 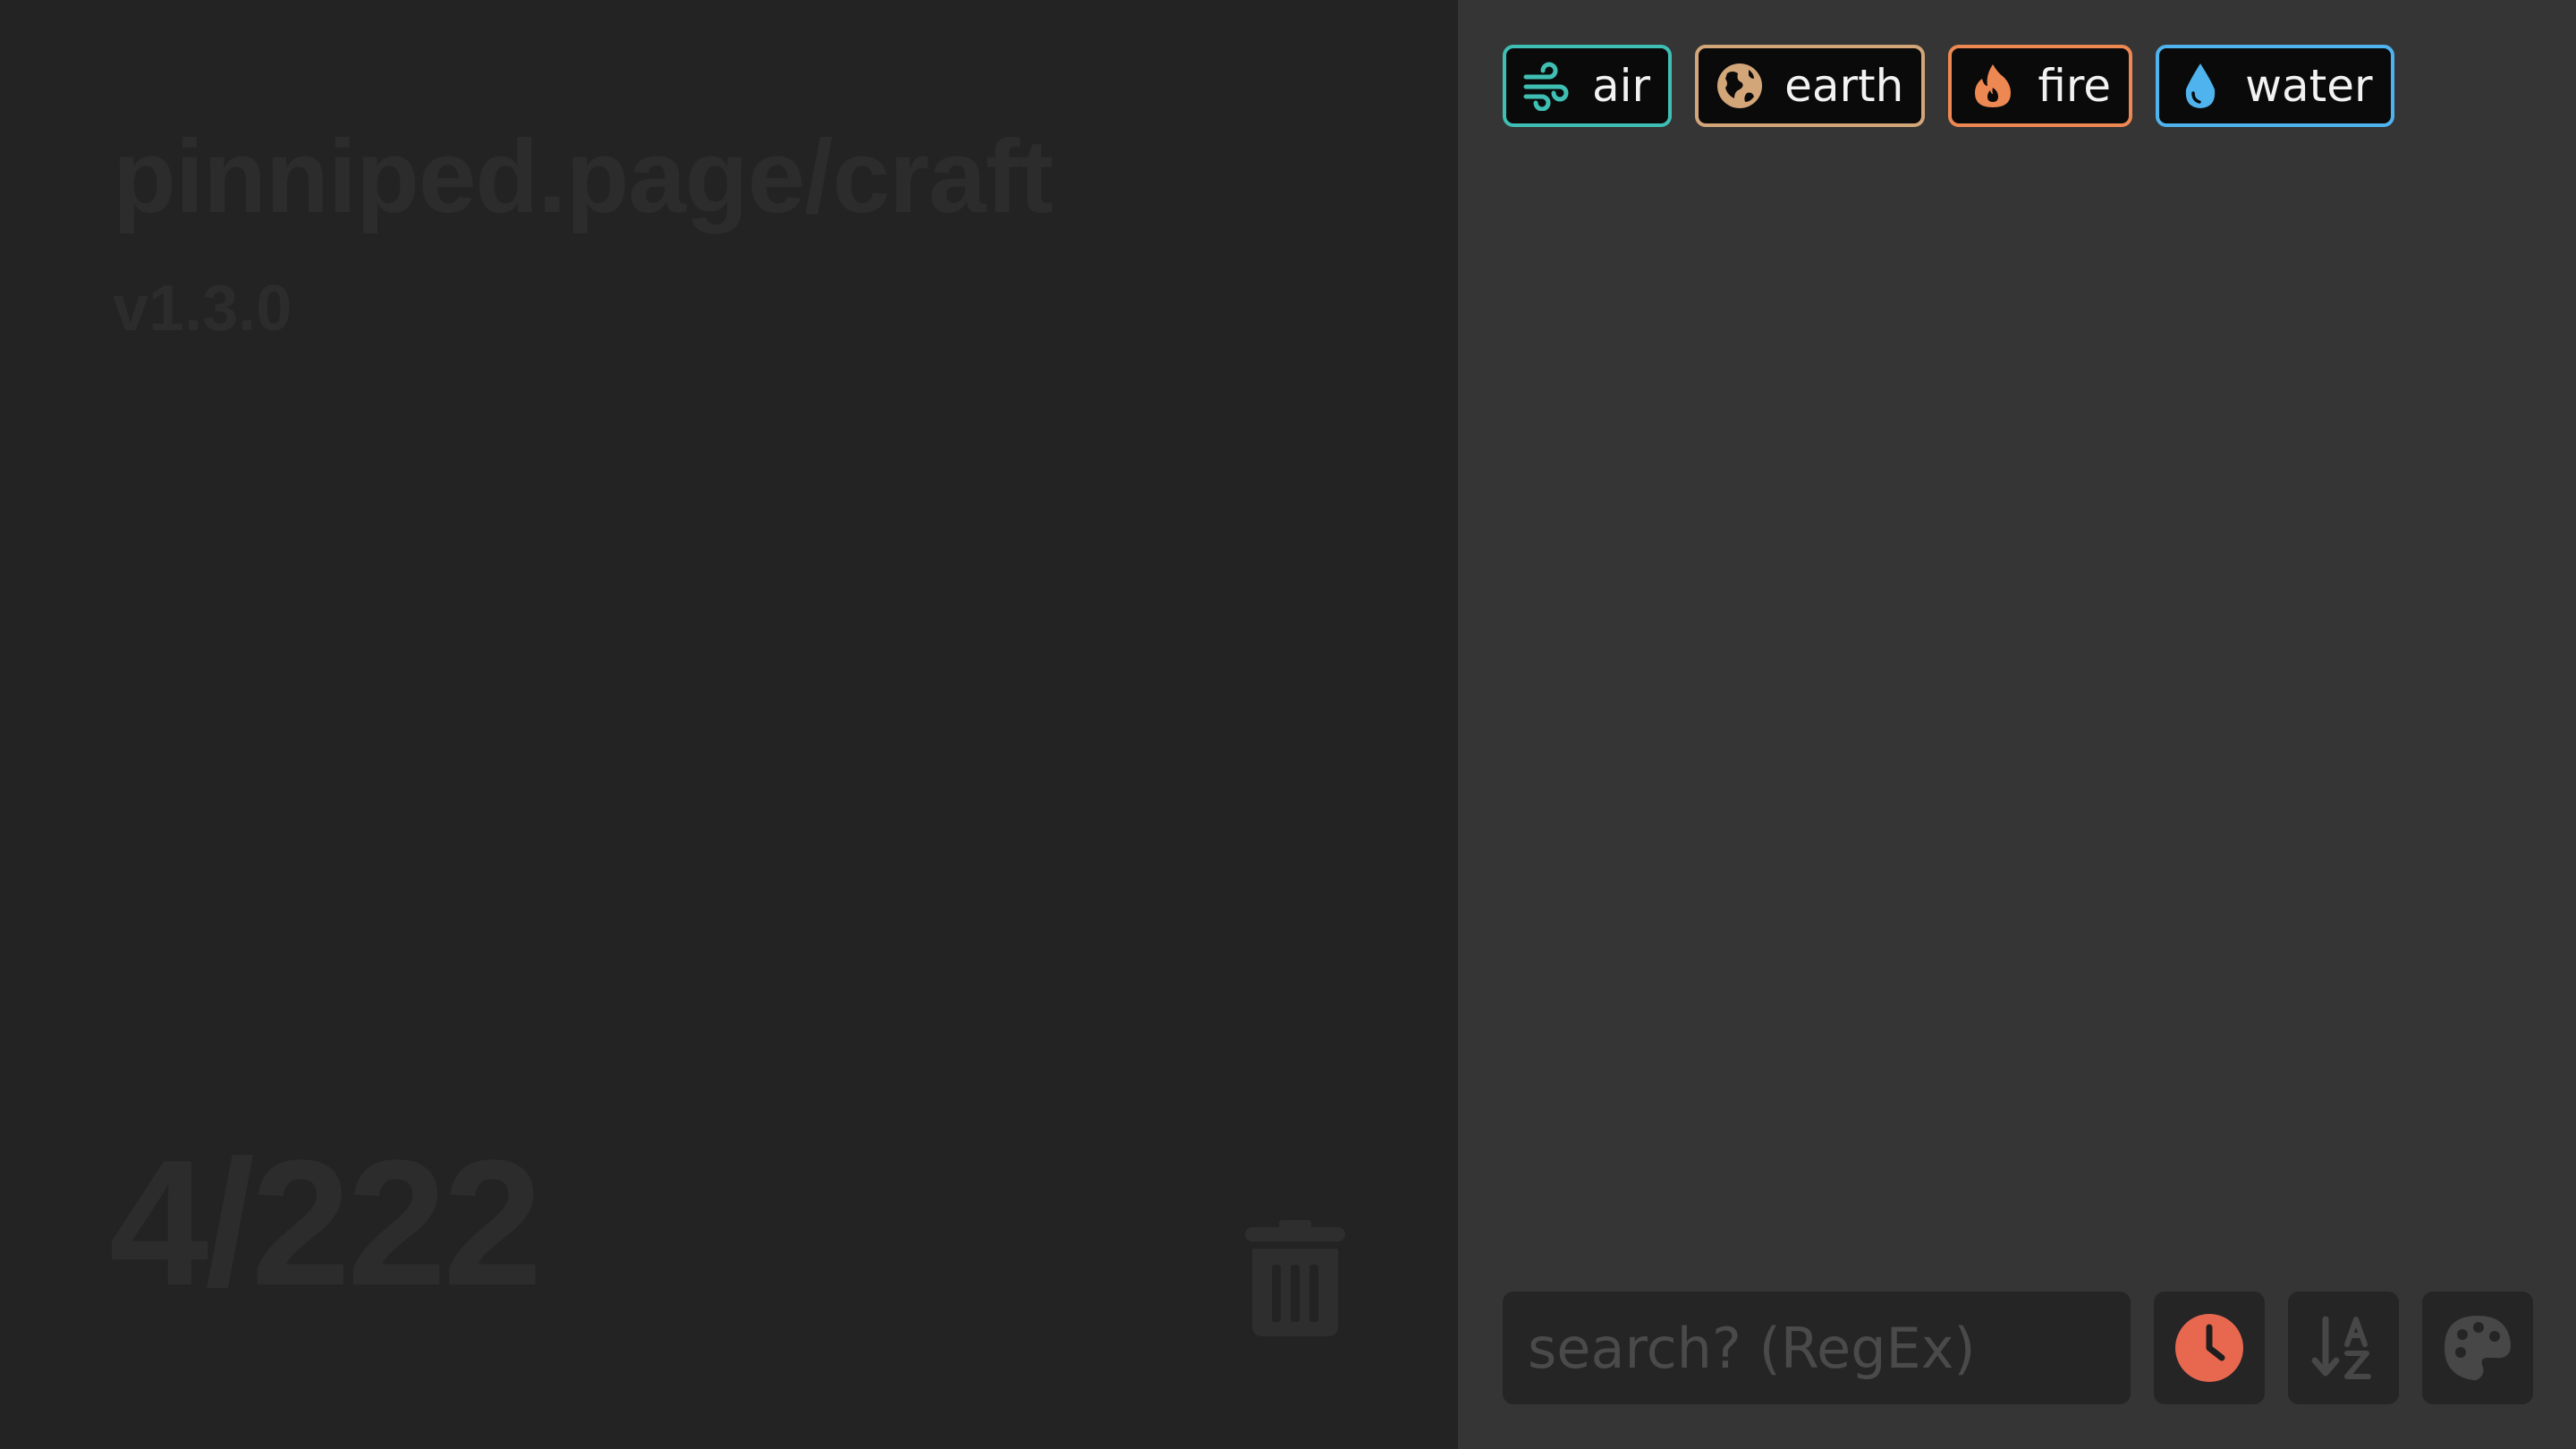 I want to click on element-label: air, so click(x=1621, y=86).